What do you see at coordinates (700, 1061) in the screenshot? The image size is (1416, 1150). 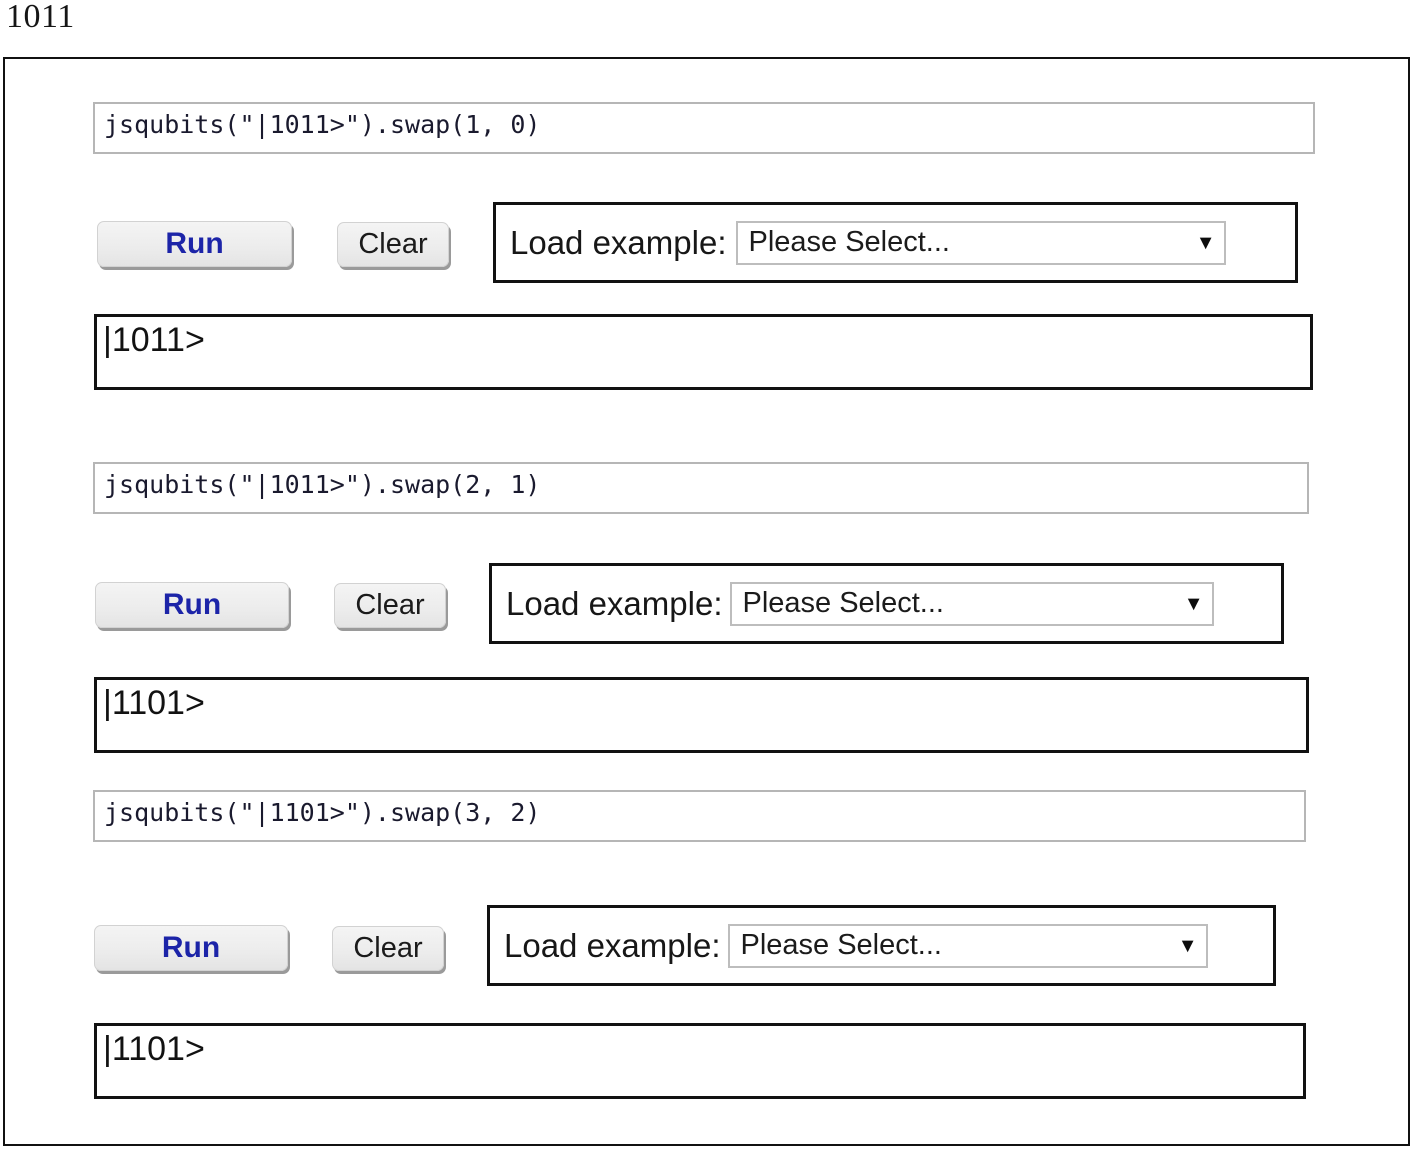 I see `result-output-3: |1101>` at bounding box center [700, 1061].